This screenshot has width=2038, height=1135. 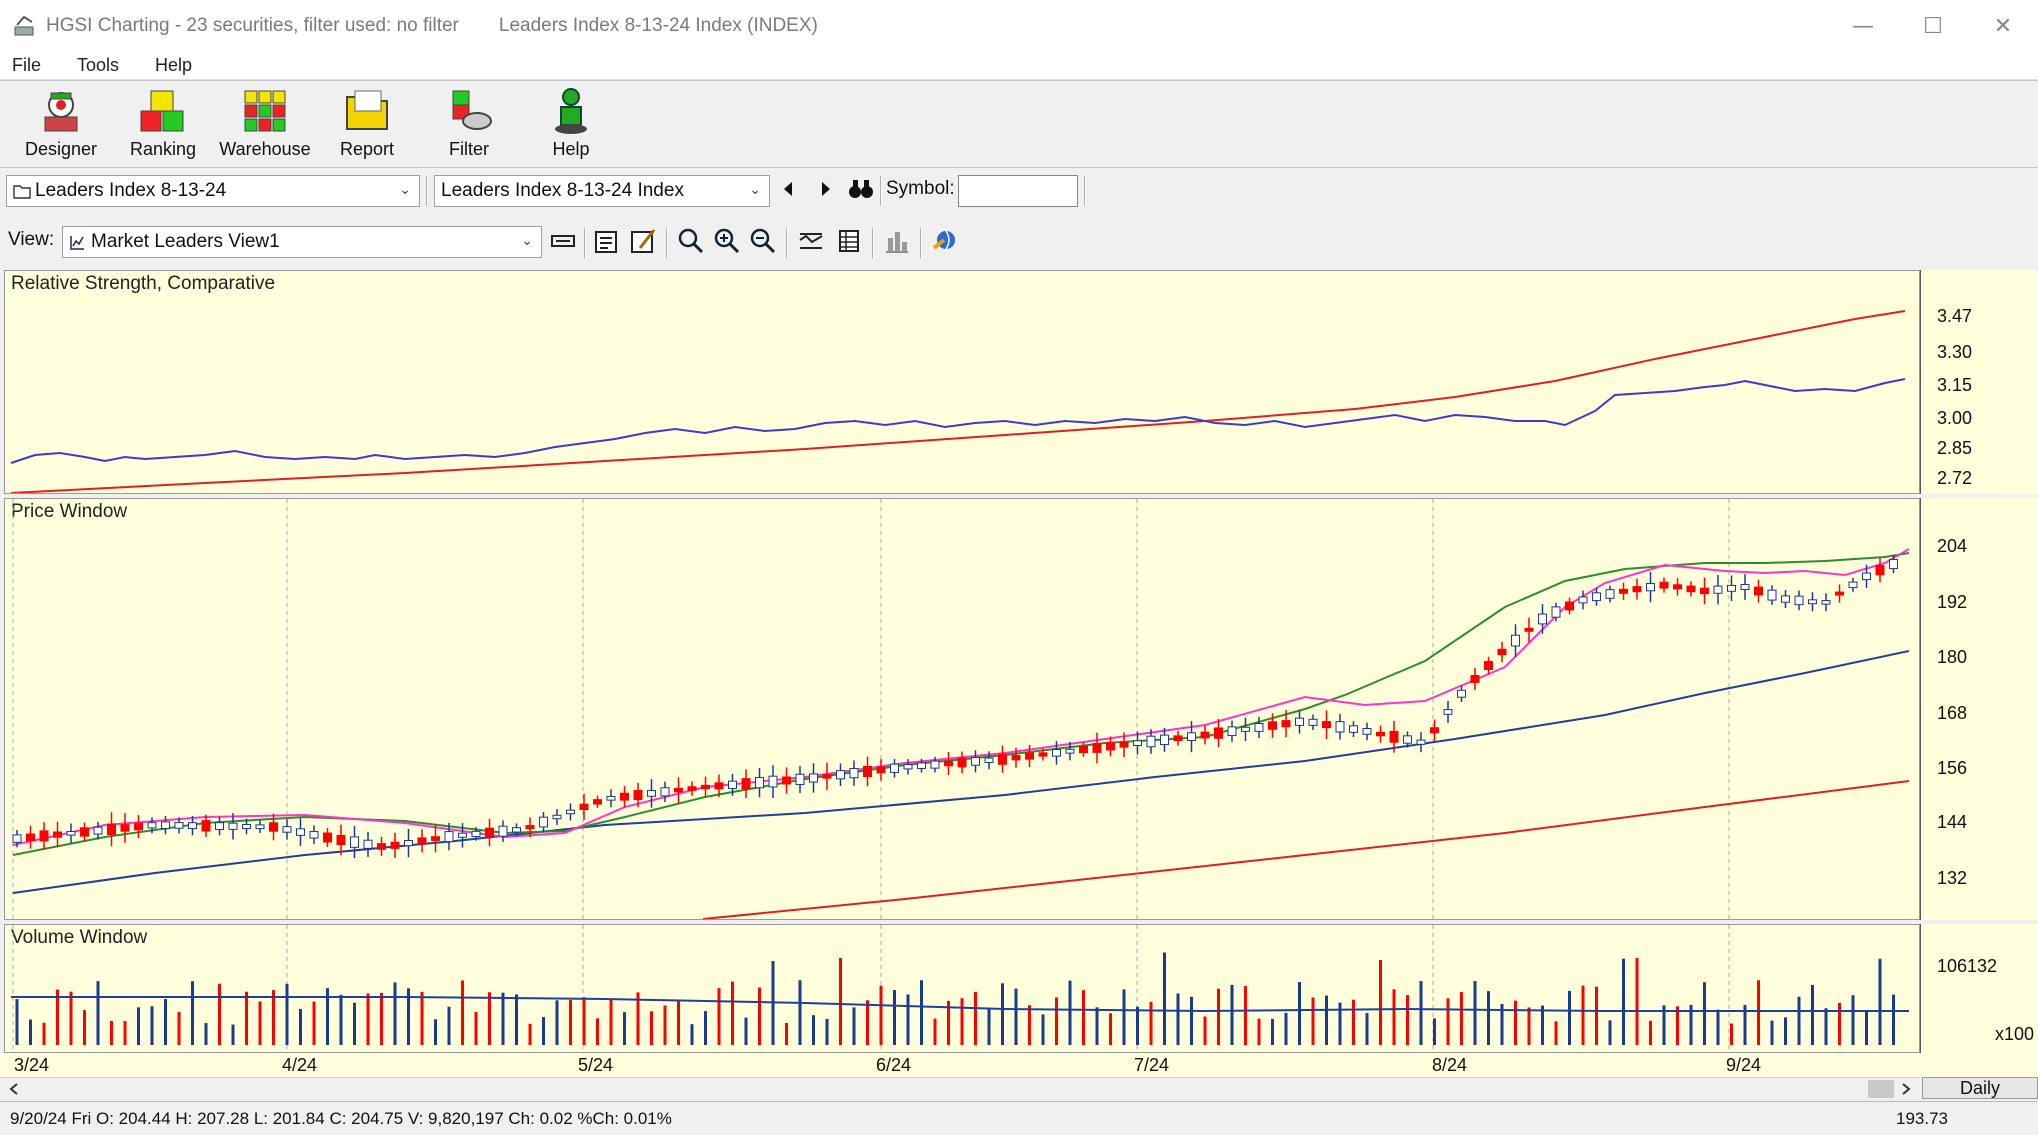 I want to click on next-arrow-icon, so click(x=826, y=189).